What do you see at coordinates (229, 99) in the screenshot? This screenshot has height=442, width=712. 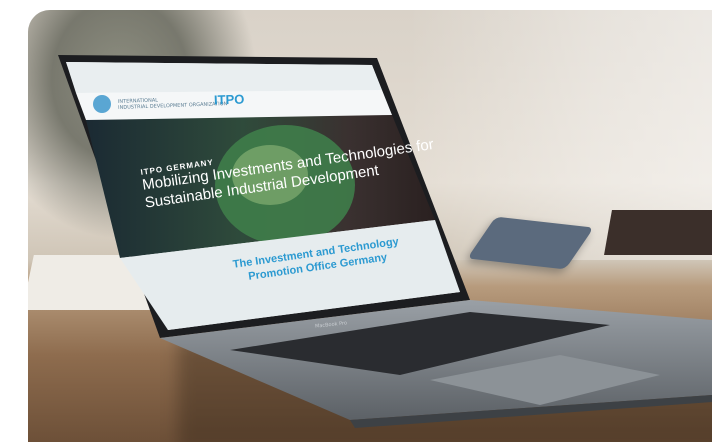 I see `itpo-logo: ITPO` at bounding box center [229, 99].